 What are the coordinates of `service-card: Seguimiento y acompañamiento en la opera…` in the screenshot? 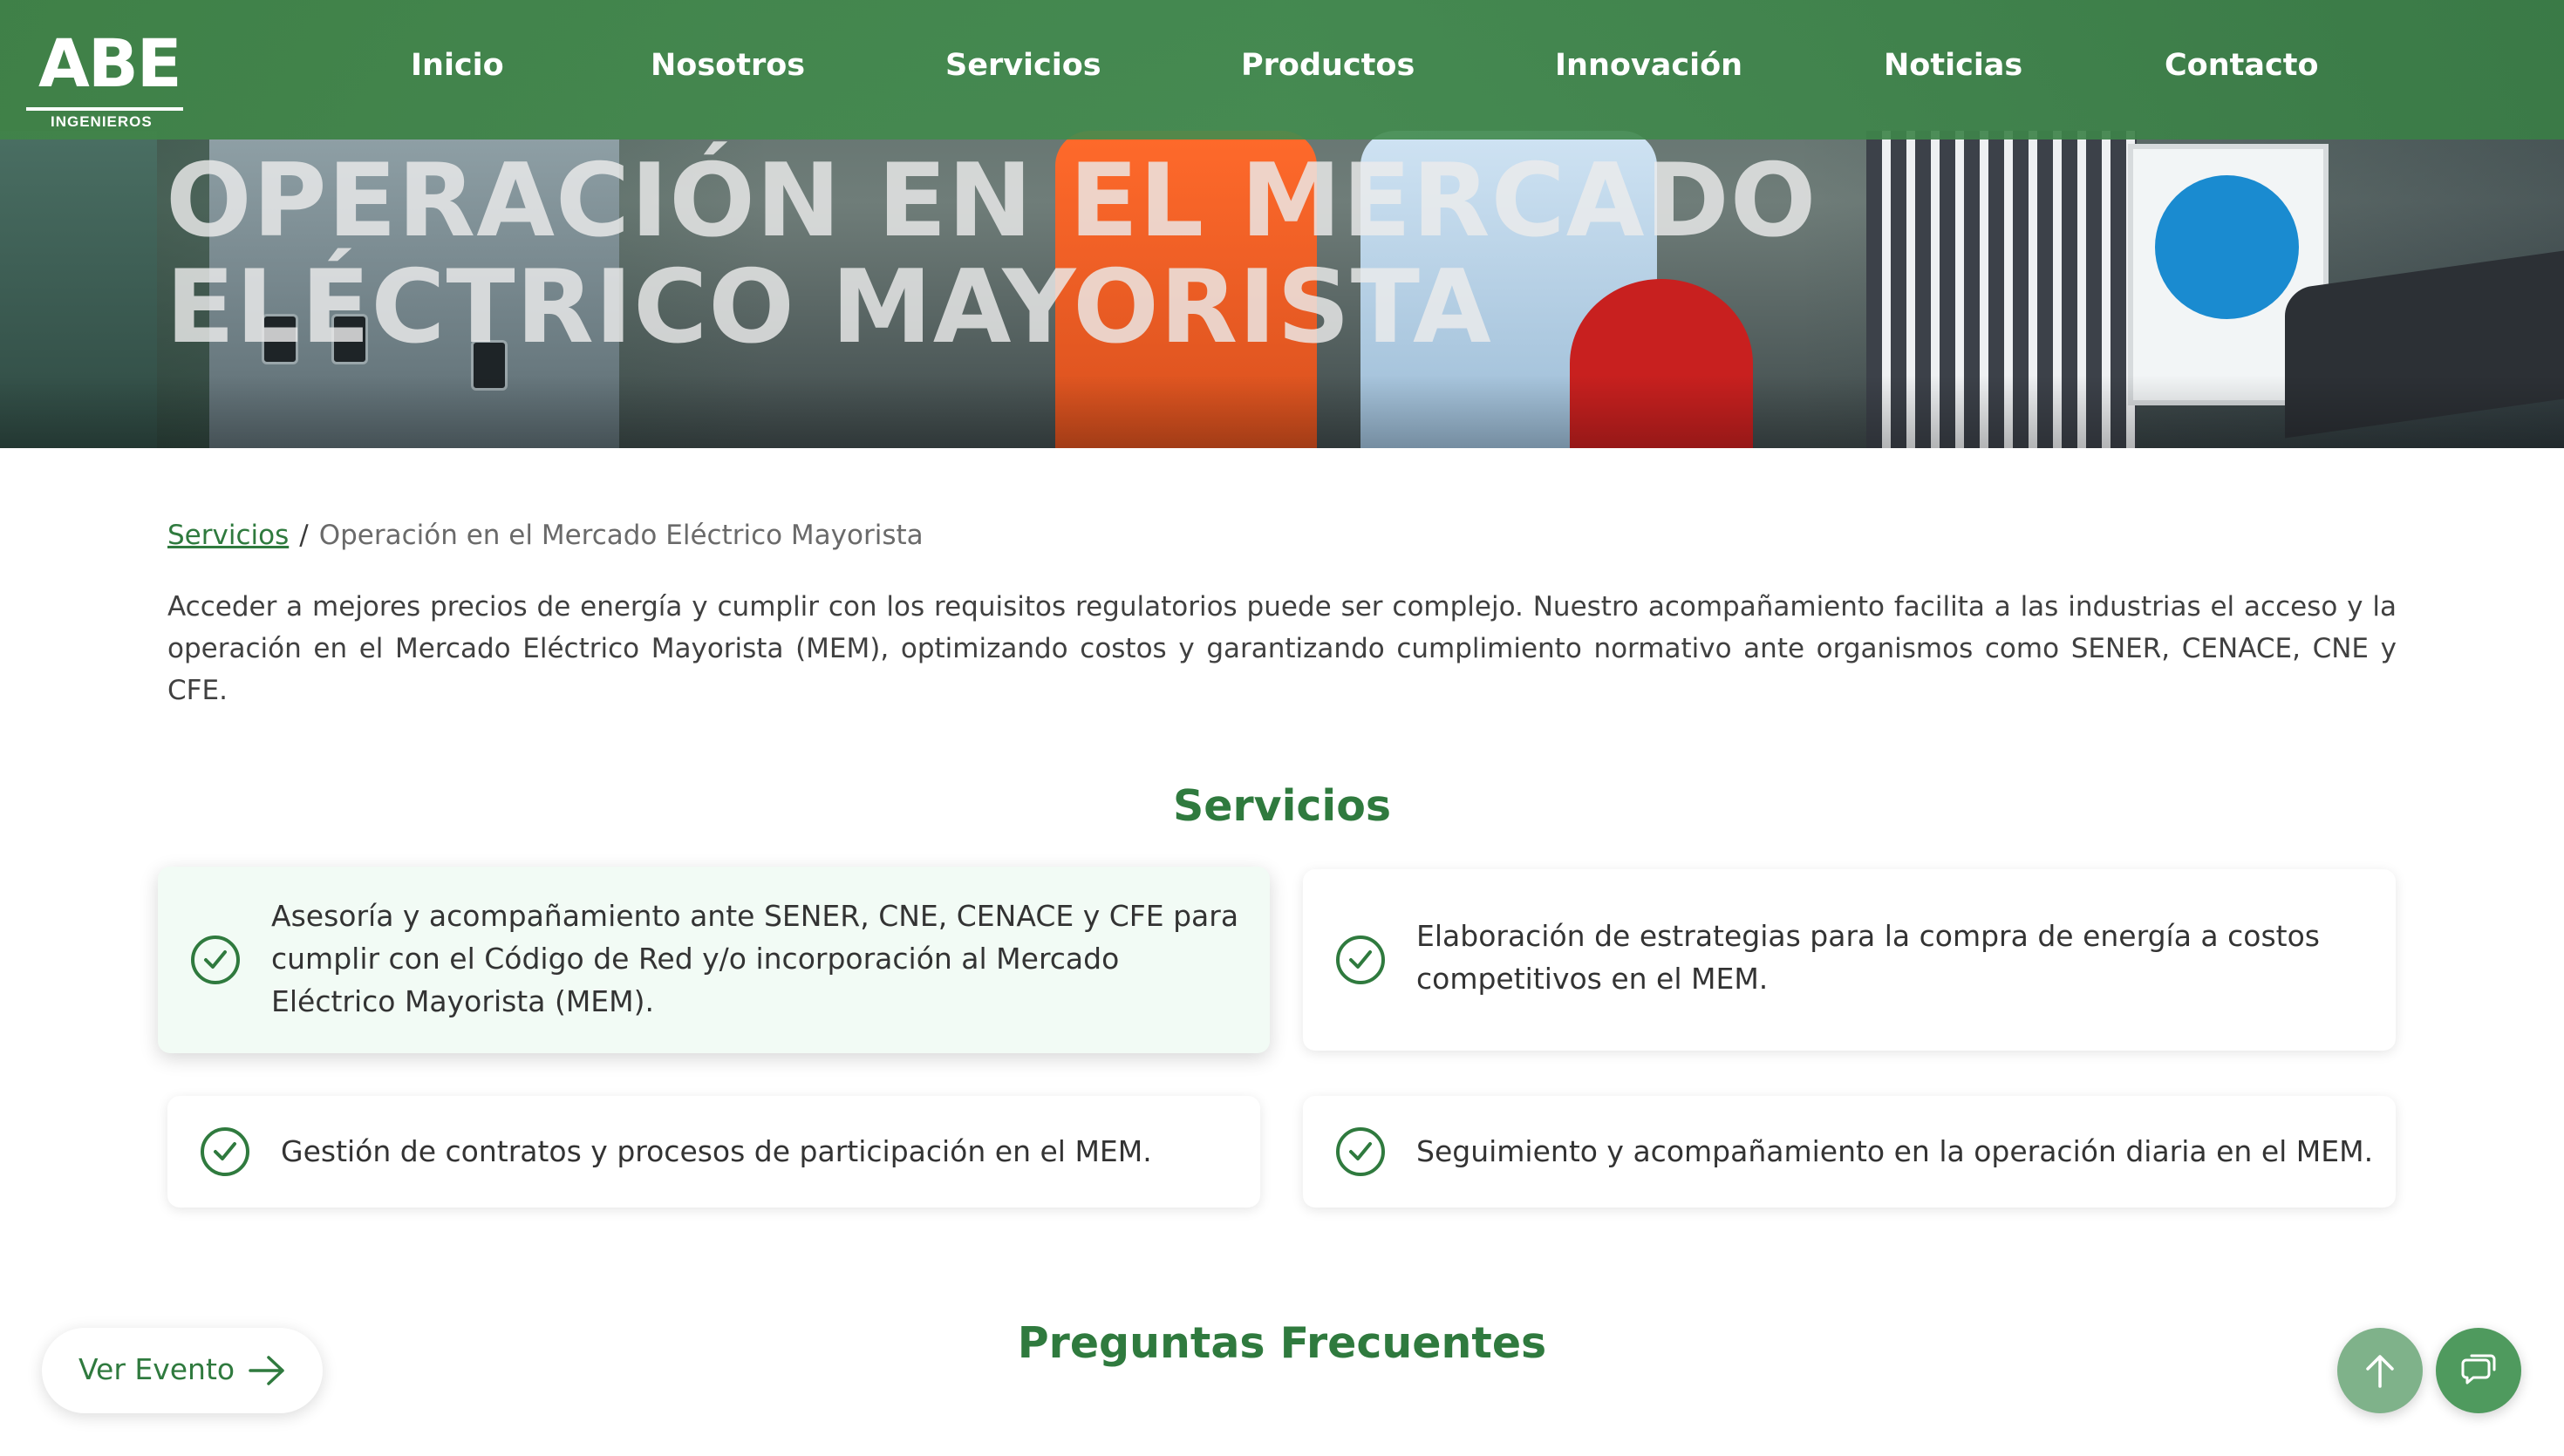 It's located at (1849, 1152).